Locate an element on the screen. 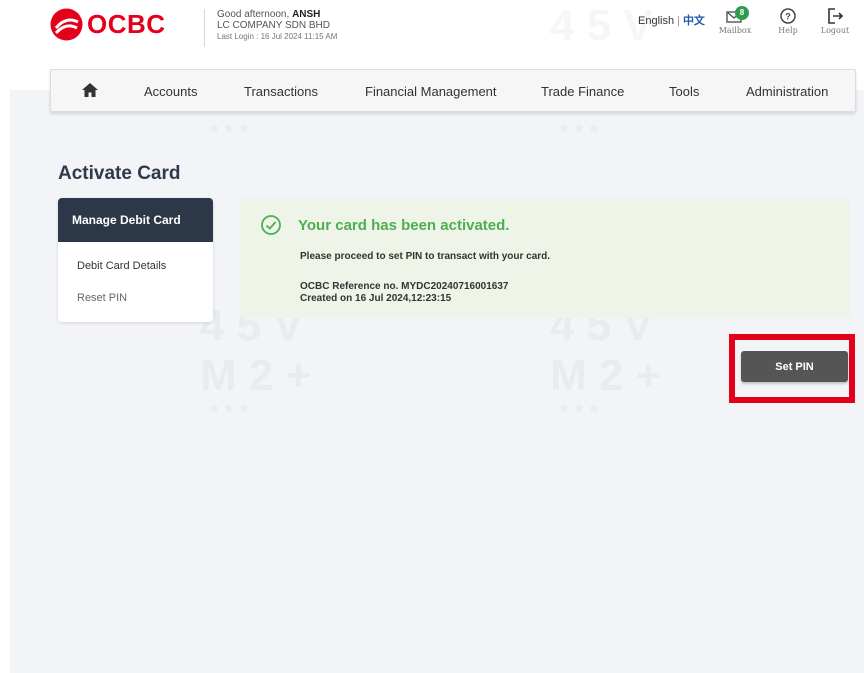  nav-administration: Administration is located at coordinates (787, 91).